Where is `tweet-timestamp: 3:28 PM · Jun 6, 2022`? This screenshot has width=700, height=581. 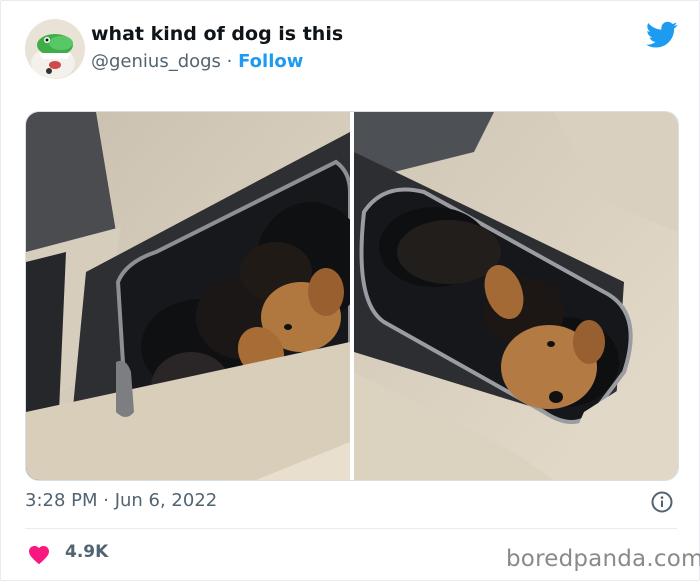 tweet-timestamp: 3:28 PM · Jun 6, 2022 is located at coordinates (121, 500).